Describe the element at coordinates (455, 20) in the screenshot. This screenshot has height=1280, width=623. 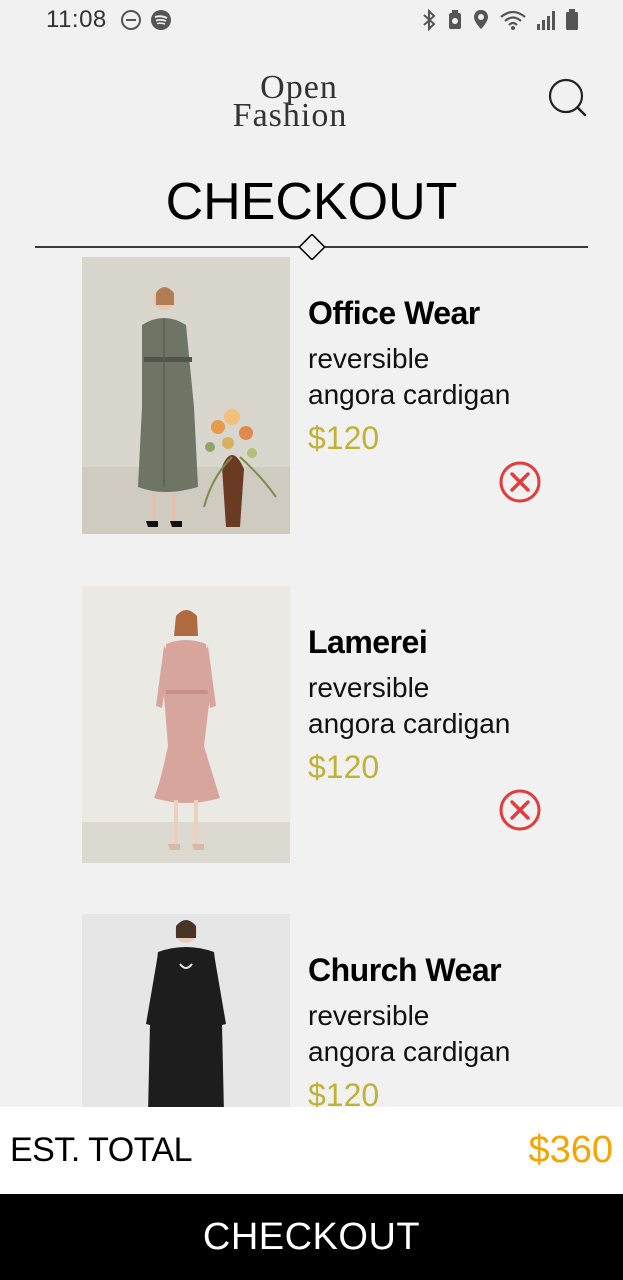
I see `battery-saver-icon` at that location.